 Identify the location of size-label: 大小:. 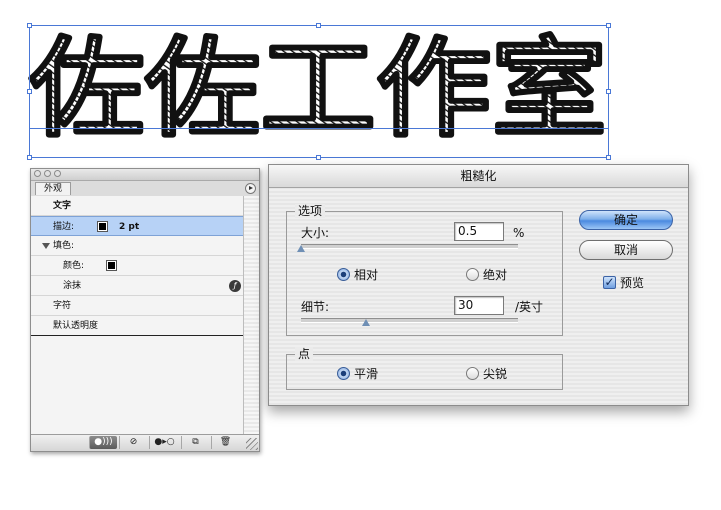
(315, 233).